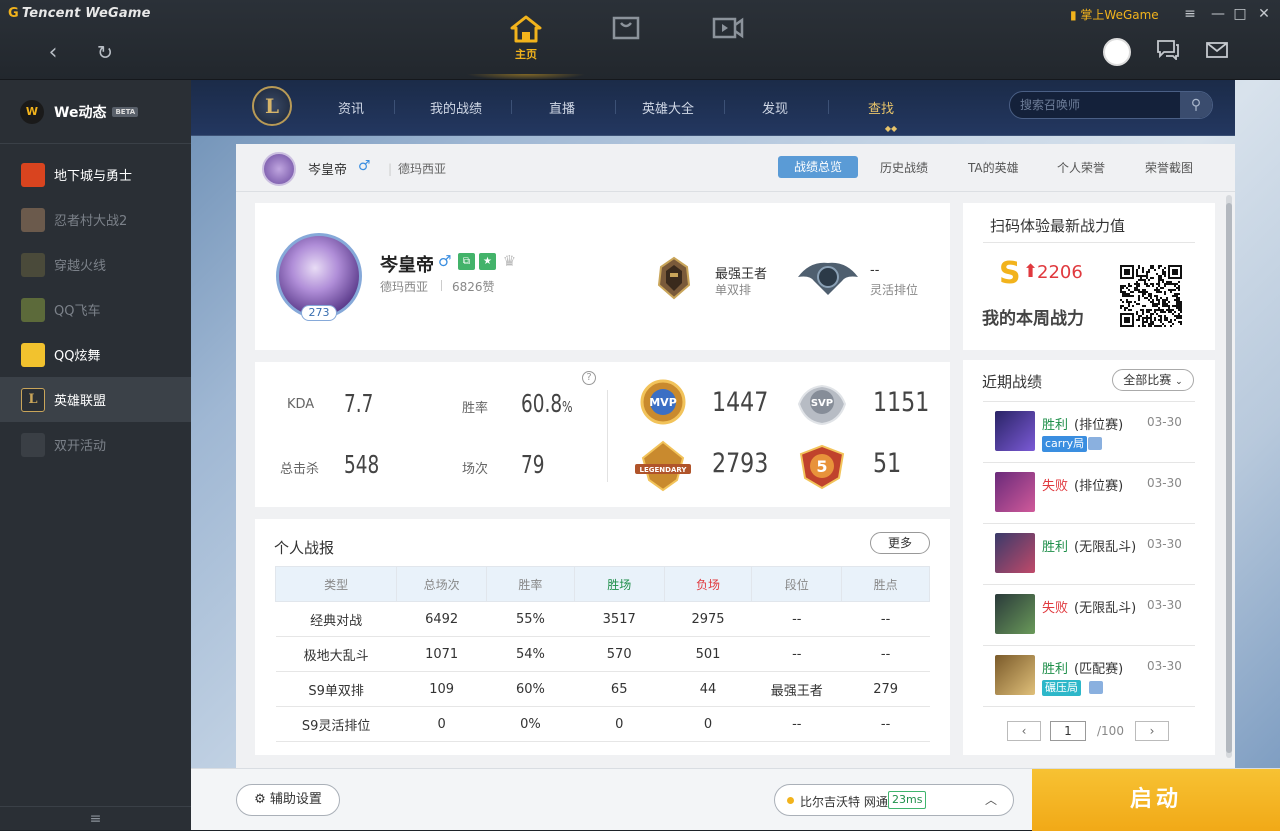 This screenshot has height=831, width=1280. Describe the element at coordinates (1068, 731) in the screenshot. I see `page-input: 1` at that location.